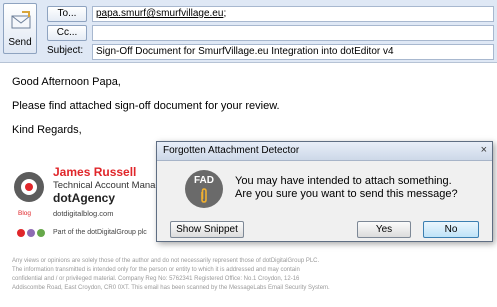 The width and height of the screenshot is (497, 307). I want to click on group-dots-icon, so click(32, 233).